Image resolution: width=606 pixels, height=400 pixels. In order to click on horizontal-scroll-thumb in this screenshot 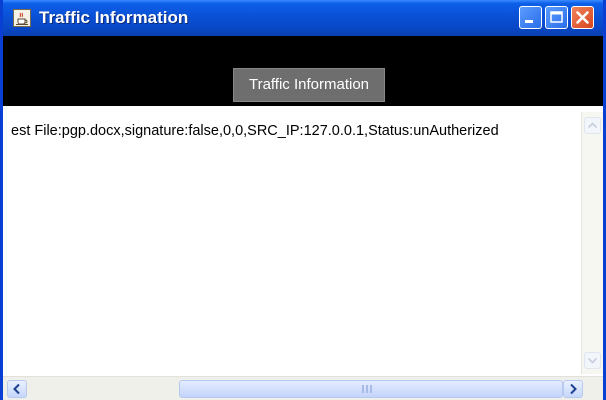, I will do `click(371, 389)`.